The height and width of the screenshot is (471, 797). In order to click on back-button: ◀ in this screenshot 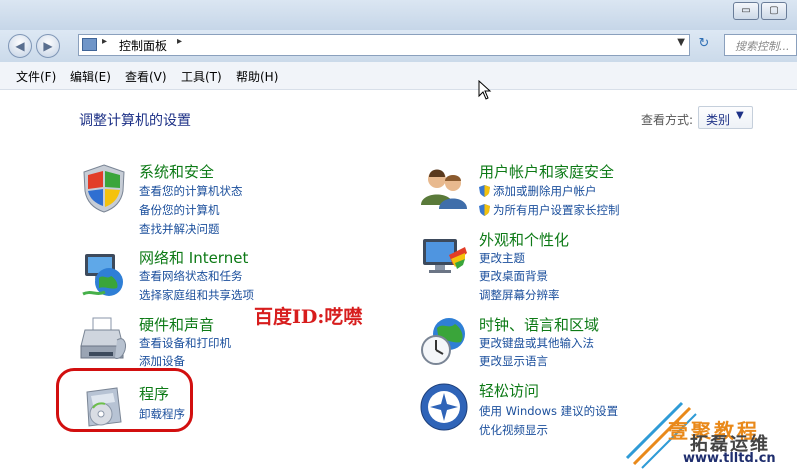, I will do `click(20, 46)`.